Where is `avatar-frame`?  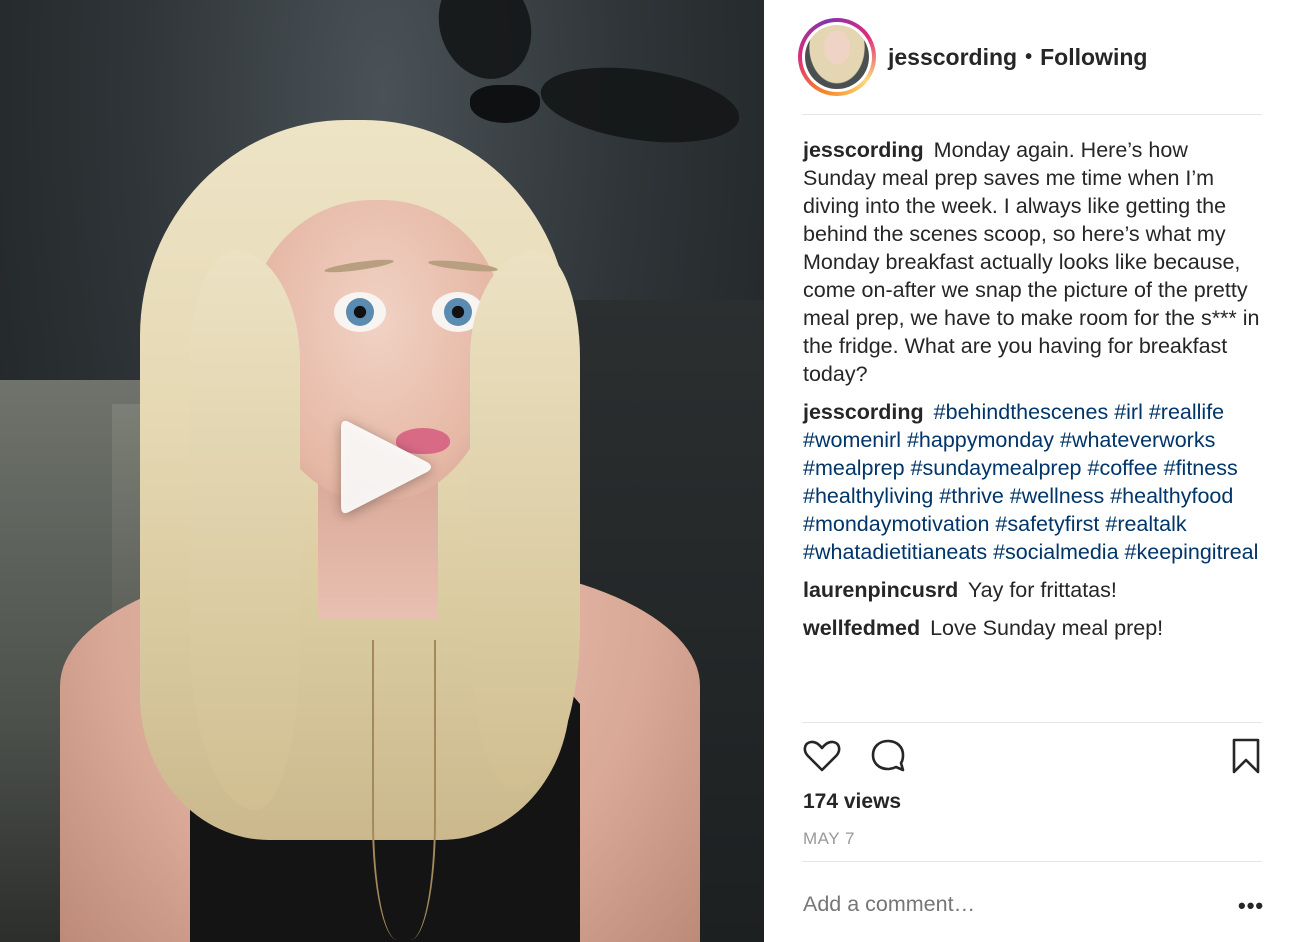 avatar-frame is located at coordinates (837, 57).